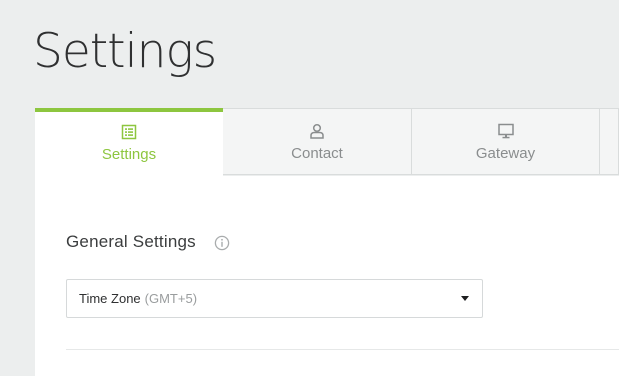  Describe the element at coordinates (129, 142) in the screenshot. I see `tab-settings: Settings` at that location.